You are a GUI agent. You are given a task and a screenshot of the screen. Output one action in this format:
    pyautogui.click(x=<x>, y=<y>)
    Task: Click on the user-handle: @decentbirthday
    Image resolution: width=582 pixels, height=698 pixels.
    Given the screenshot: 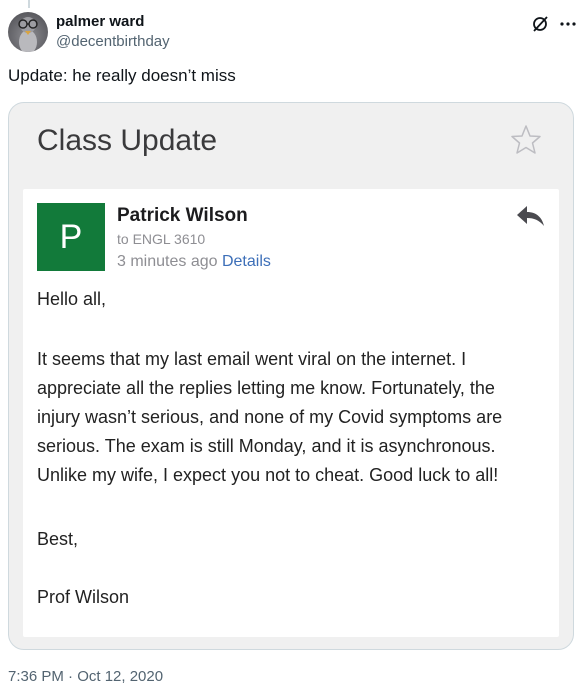 What is the action you would take?
    pyautogui.click(x=113, y=41)
    